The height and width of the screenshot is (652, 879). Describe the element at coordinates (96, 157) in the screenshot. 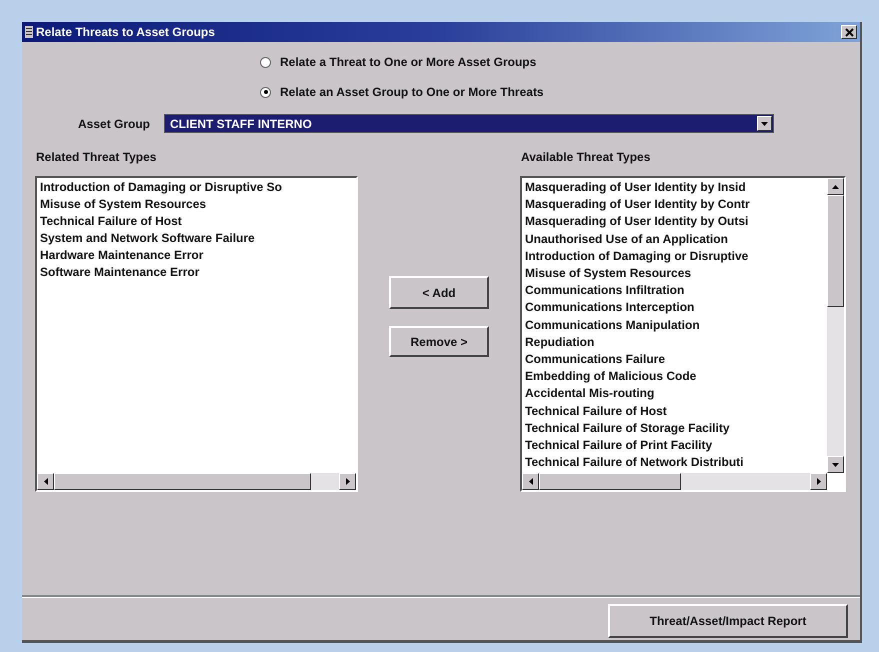

I see `list-heading: Related Threat Types` at that location.